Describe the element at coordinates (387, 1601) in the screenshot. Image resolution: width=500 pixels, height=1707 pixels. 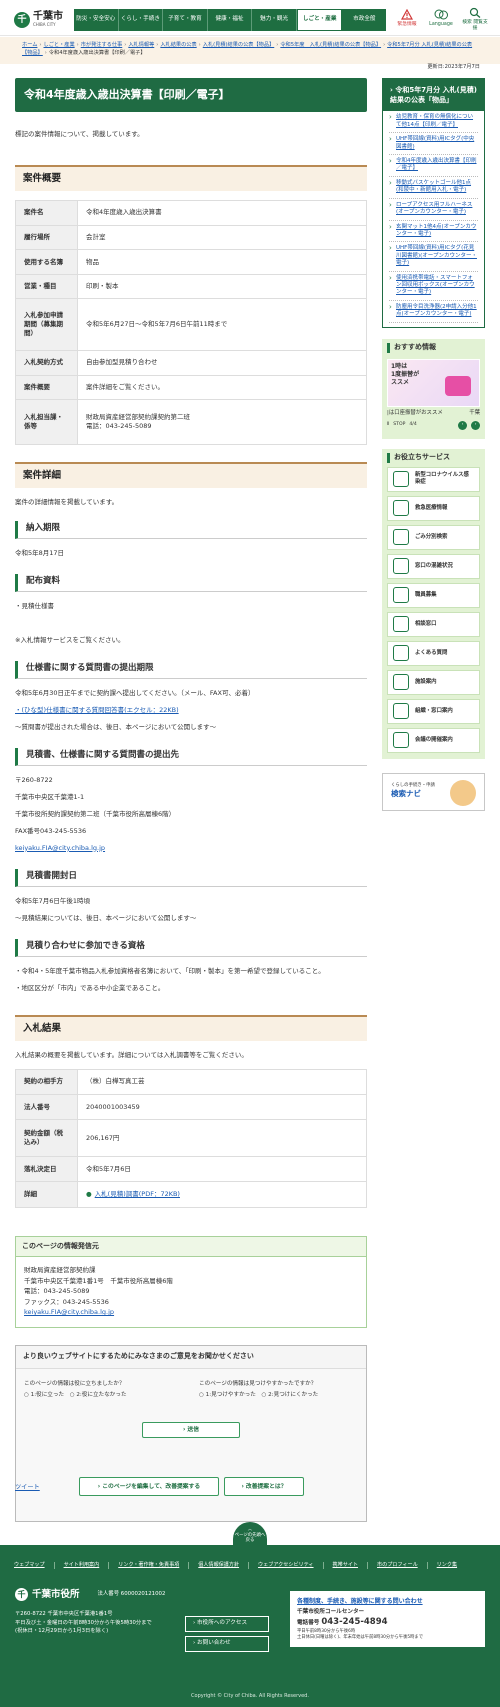
I see `call-center-link: 各種制度、手続き、施設等に関する問い合わせ` at that location.